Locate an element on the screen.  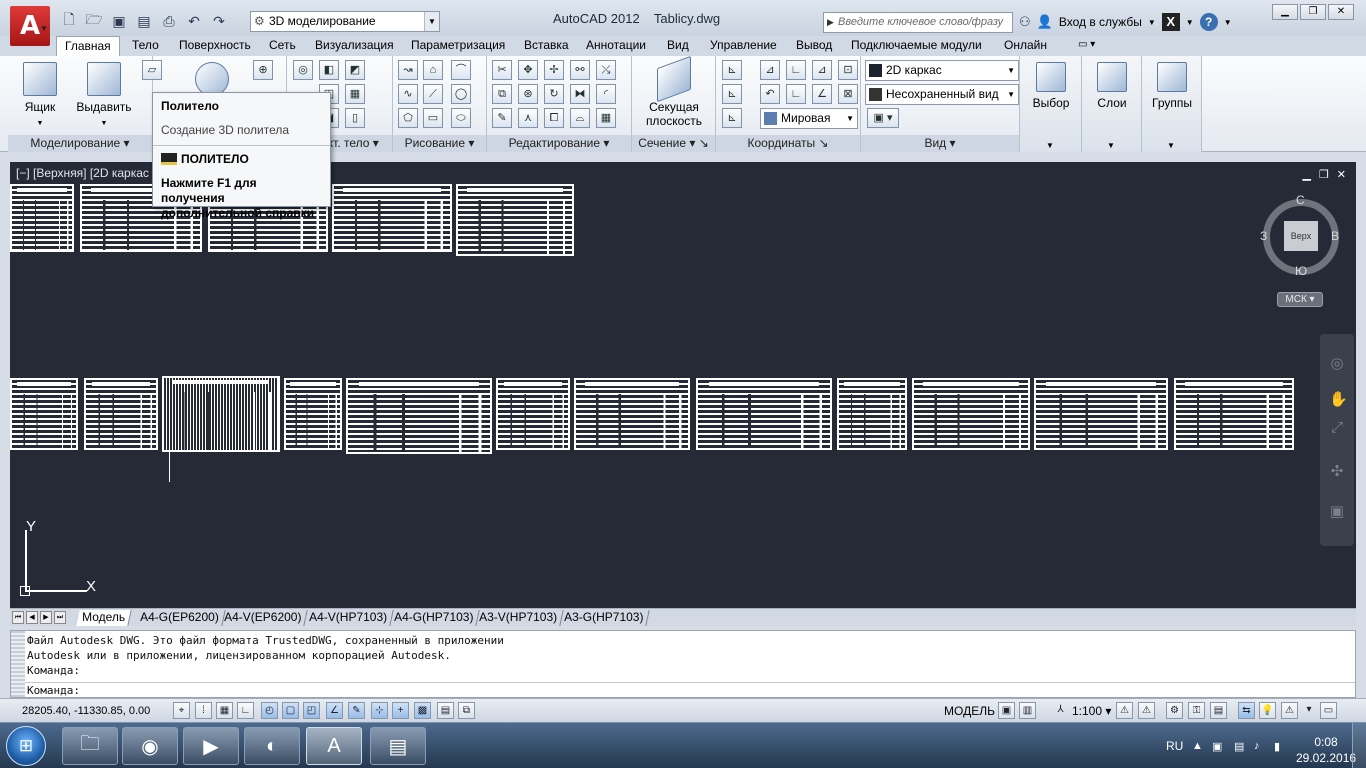
showmotion-icon: ▣ is located at coordinates (1337, 512).